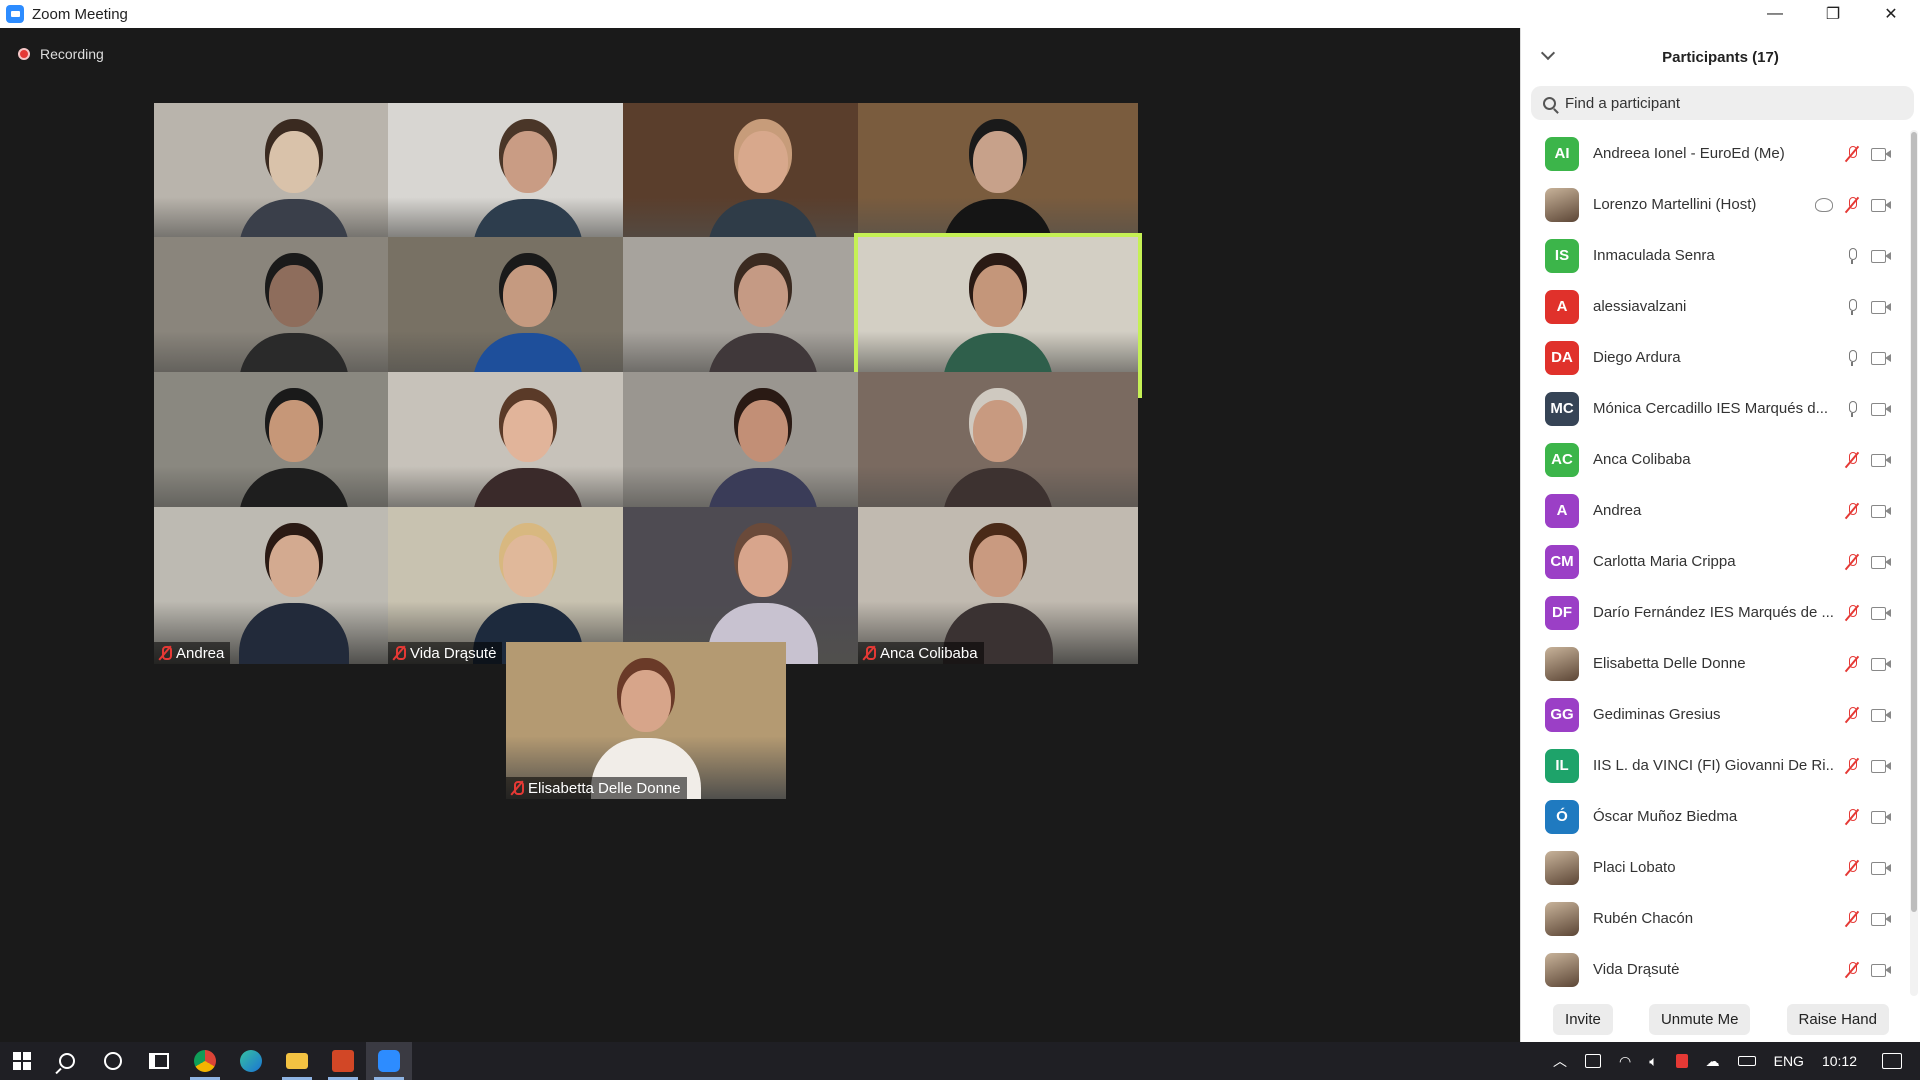 This screenshot has width=1920, height=1080. I want to click on participant-row: A Andrea, so click(1715, 510).